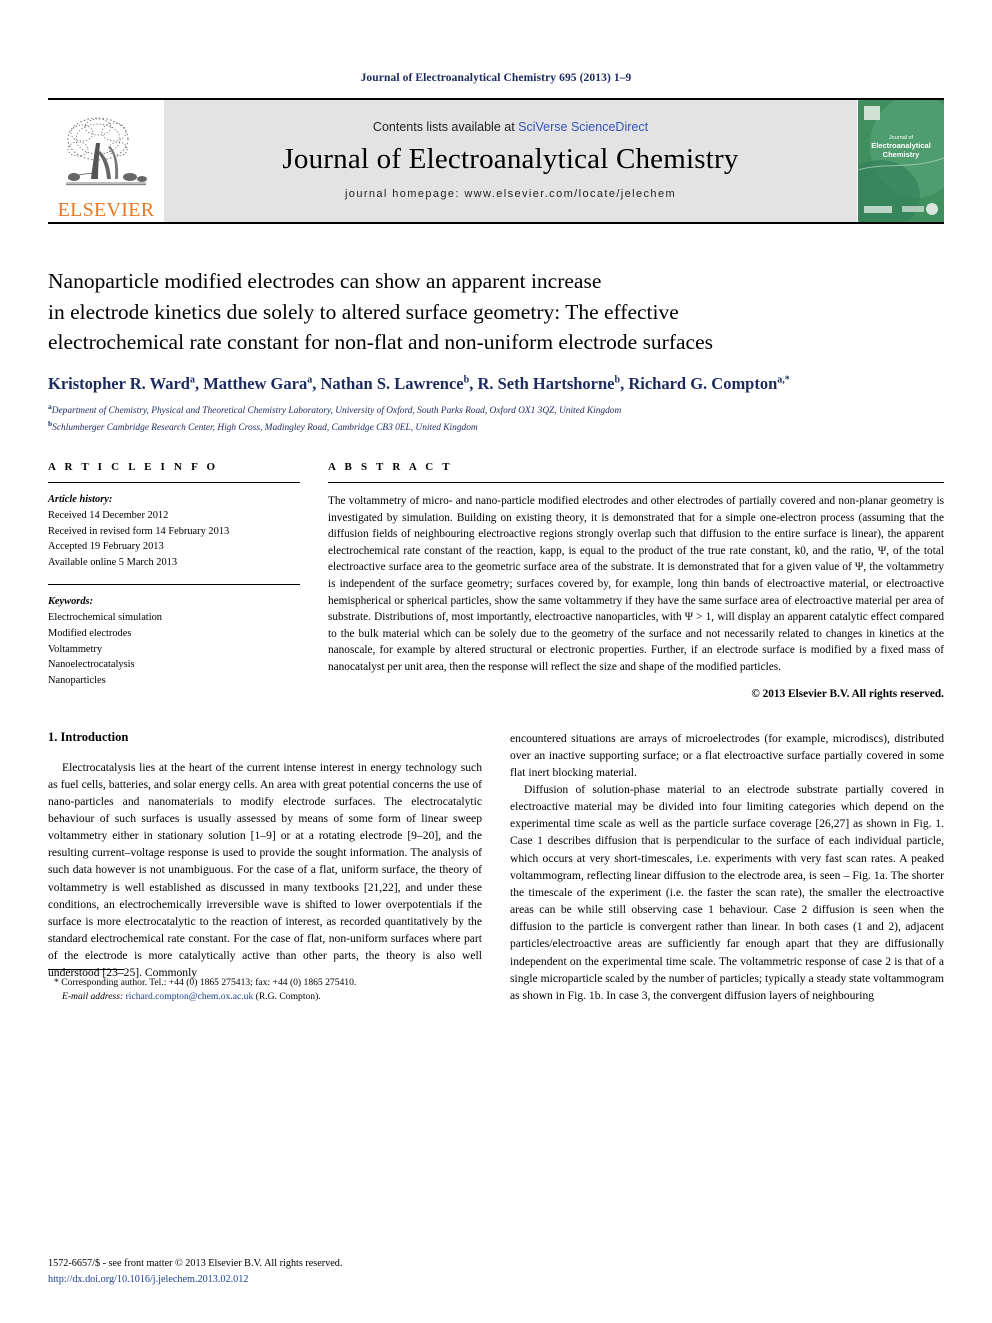  Describe the element at coordinates (190, 996) in the screenshot. I see `email-link: richard.compton@chem.ox.ac.uk` at that location.